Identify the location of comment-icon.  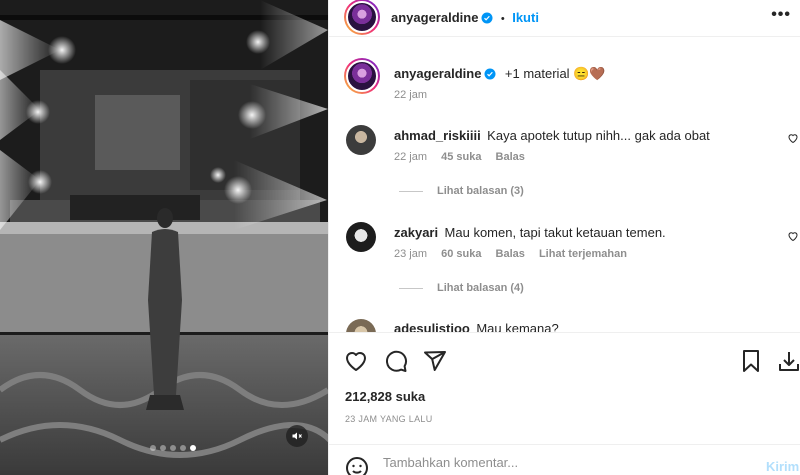
(396, 361).